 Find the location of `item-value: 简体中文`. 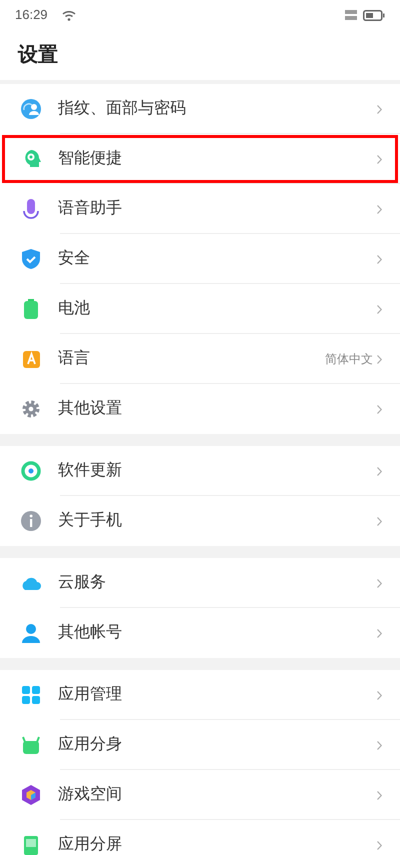

item-value: 简体中文 is located at coordinates (349, 359).